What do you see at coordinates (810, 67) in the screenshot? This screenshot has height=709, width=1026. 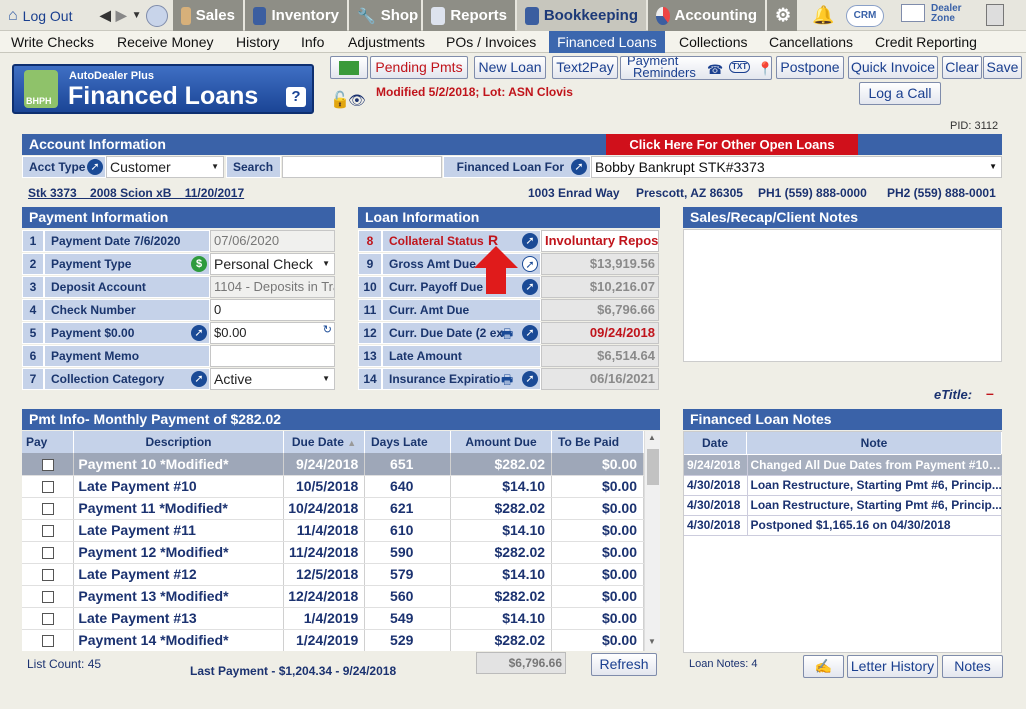 I see `postpone-button: Postpone` at bounding box center [810, 67].